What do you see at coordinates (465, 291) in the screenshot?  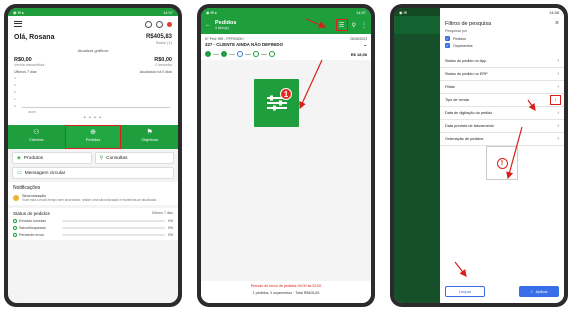 I see `clear-button: Limpar` at bounding box center [465, 291].